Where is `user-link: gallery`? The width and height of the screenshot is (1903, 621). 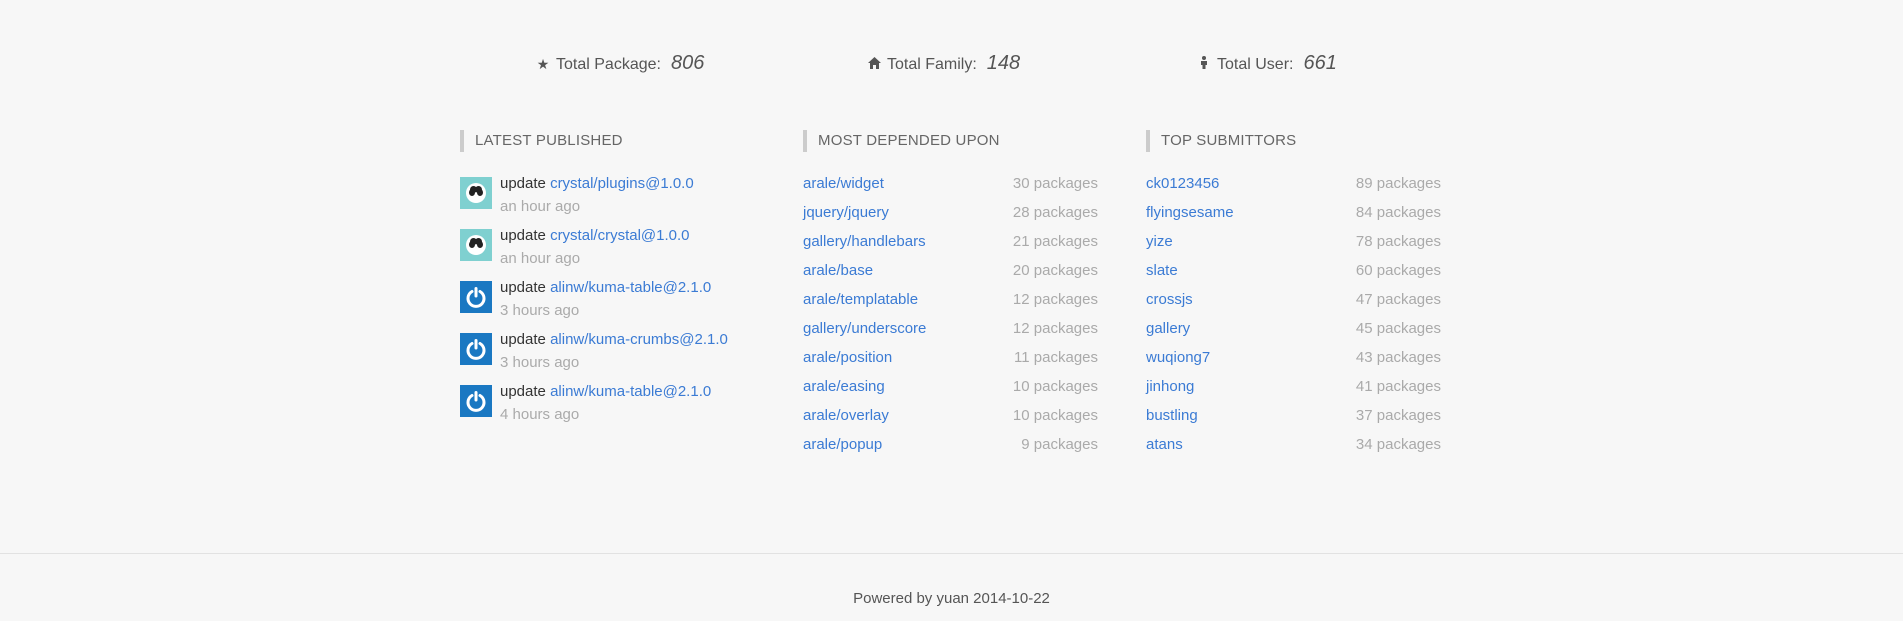
user-link: gallery is located at coordinates (1168, 331).